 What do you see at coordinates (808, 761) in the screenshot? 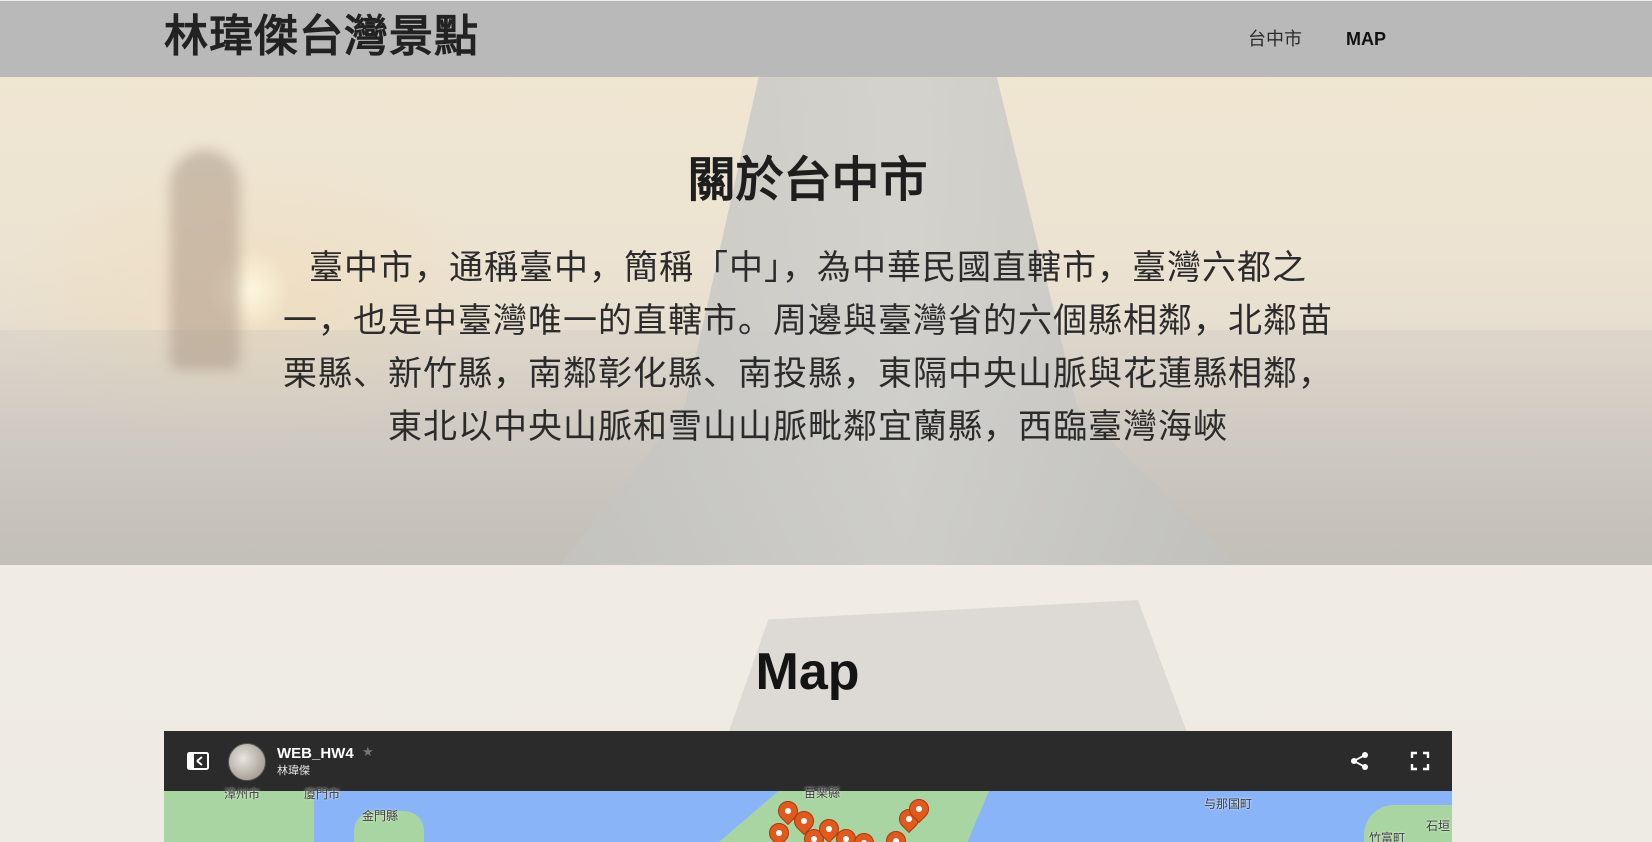
I see `map-header: WEB_HW4 ★ 林瑋傑` at bounding box center [808, 761].